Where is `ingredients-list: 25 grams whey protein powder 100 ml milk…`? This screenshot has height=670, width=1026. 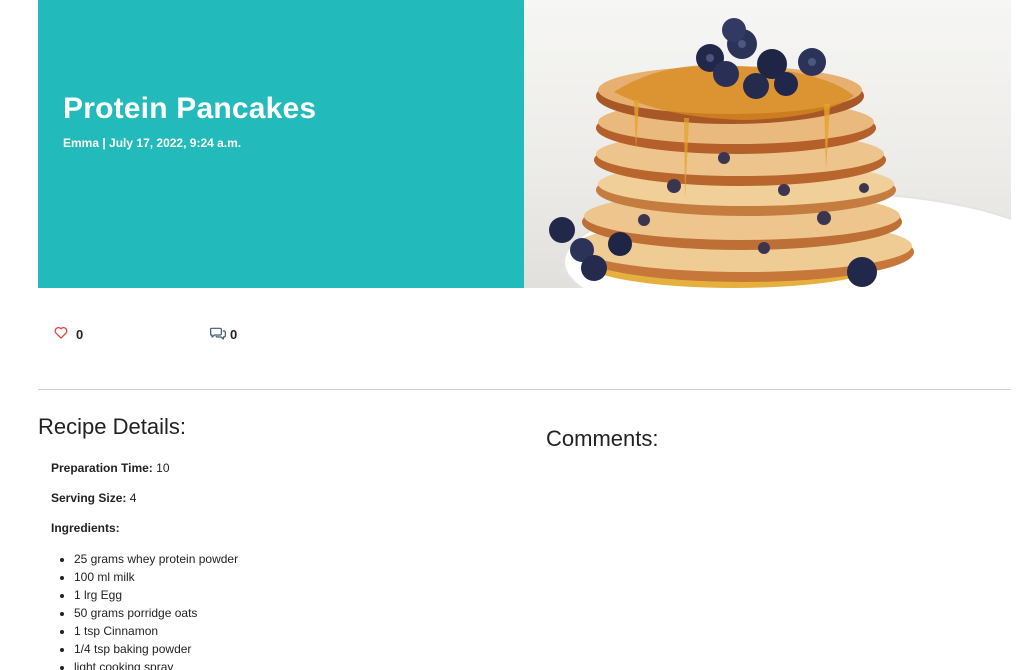 ingredients-list: 25 grams whey protein powder 100 ml milk… is located at coordinates (150, 610).